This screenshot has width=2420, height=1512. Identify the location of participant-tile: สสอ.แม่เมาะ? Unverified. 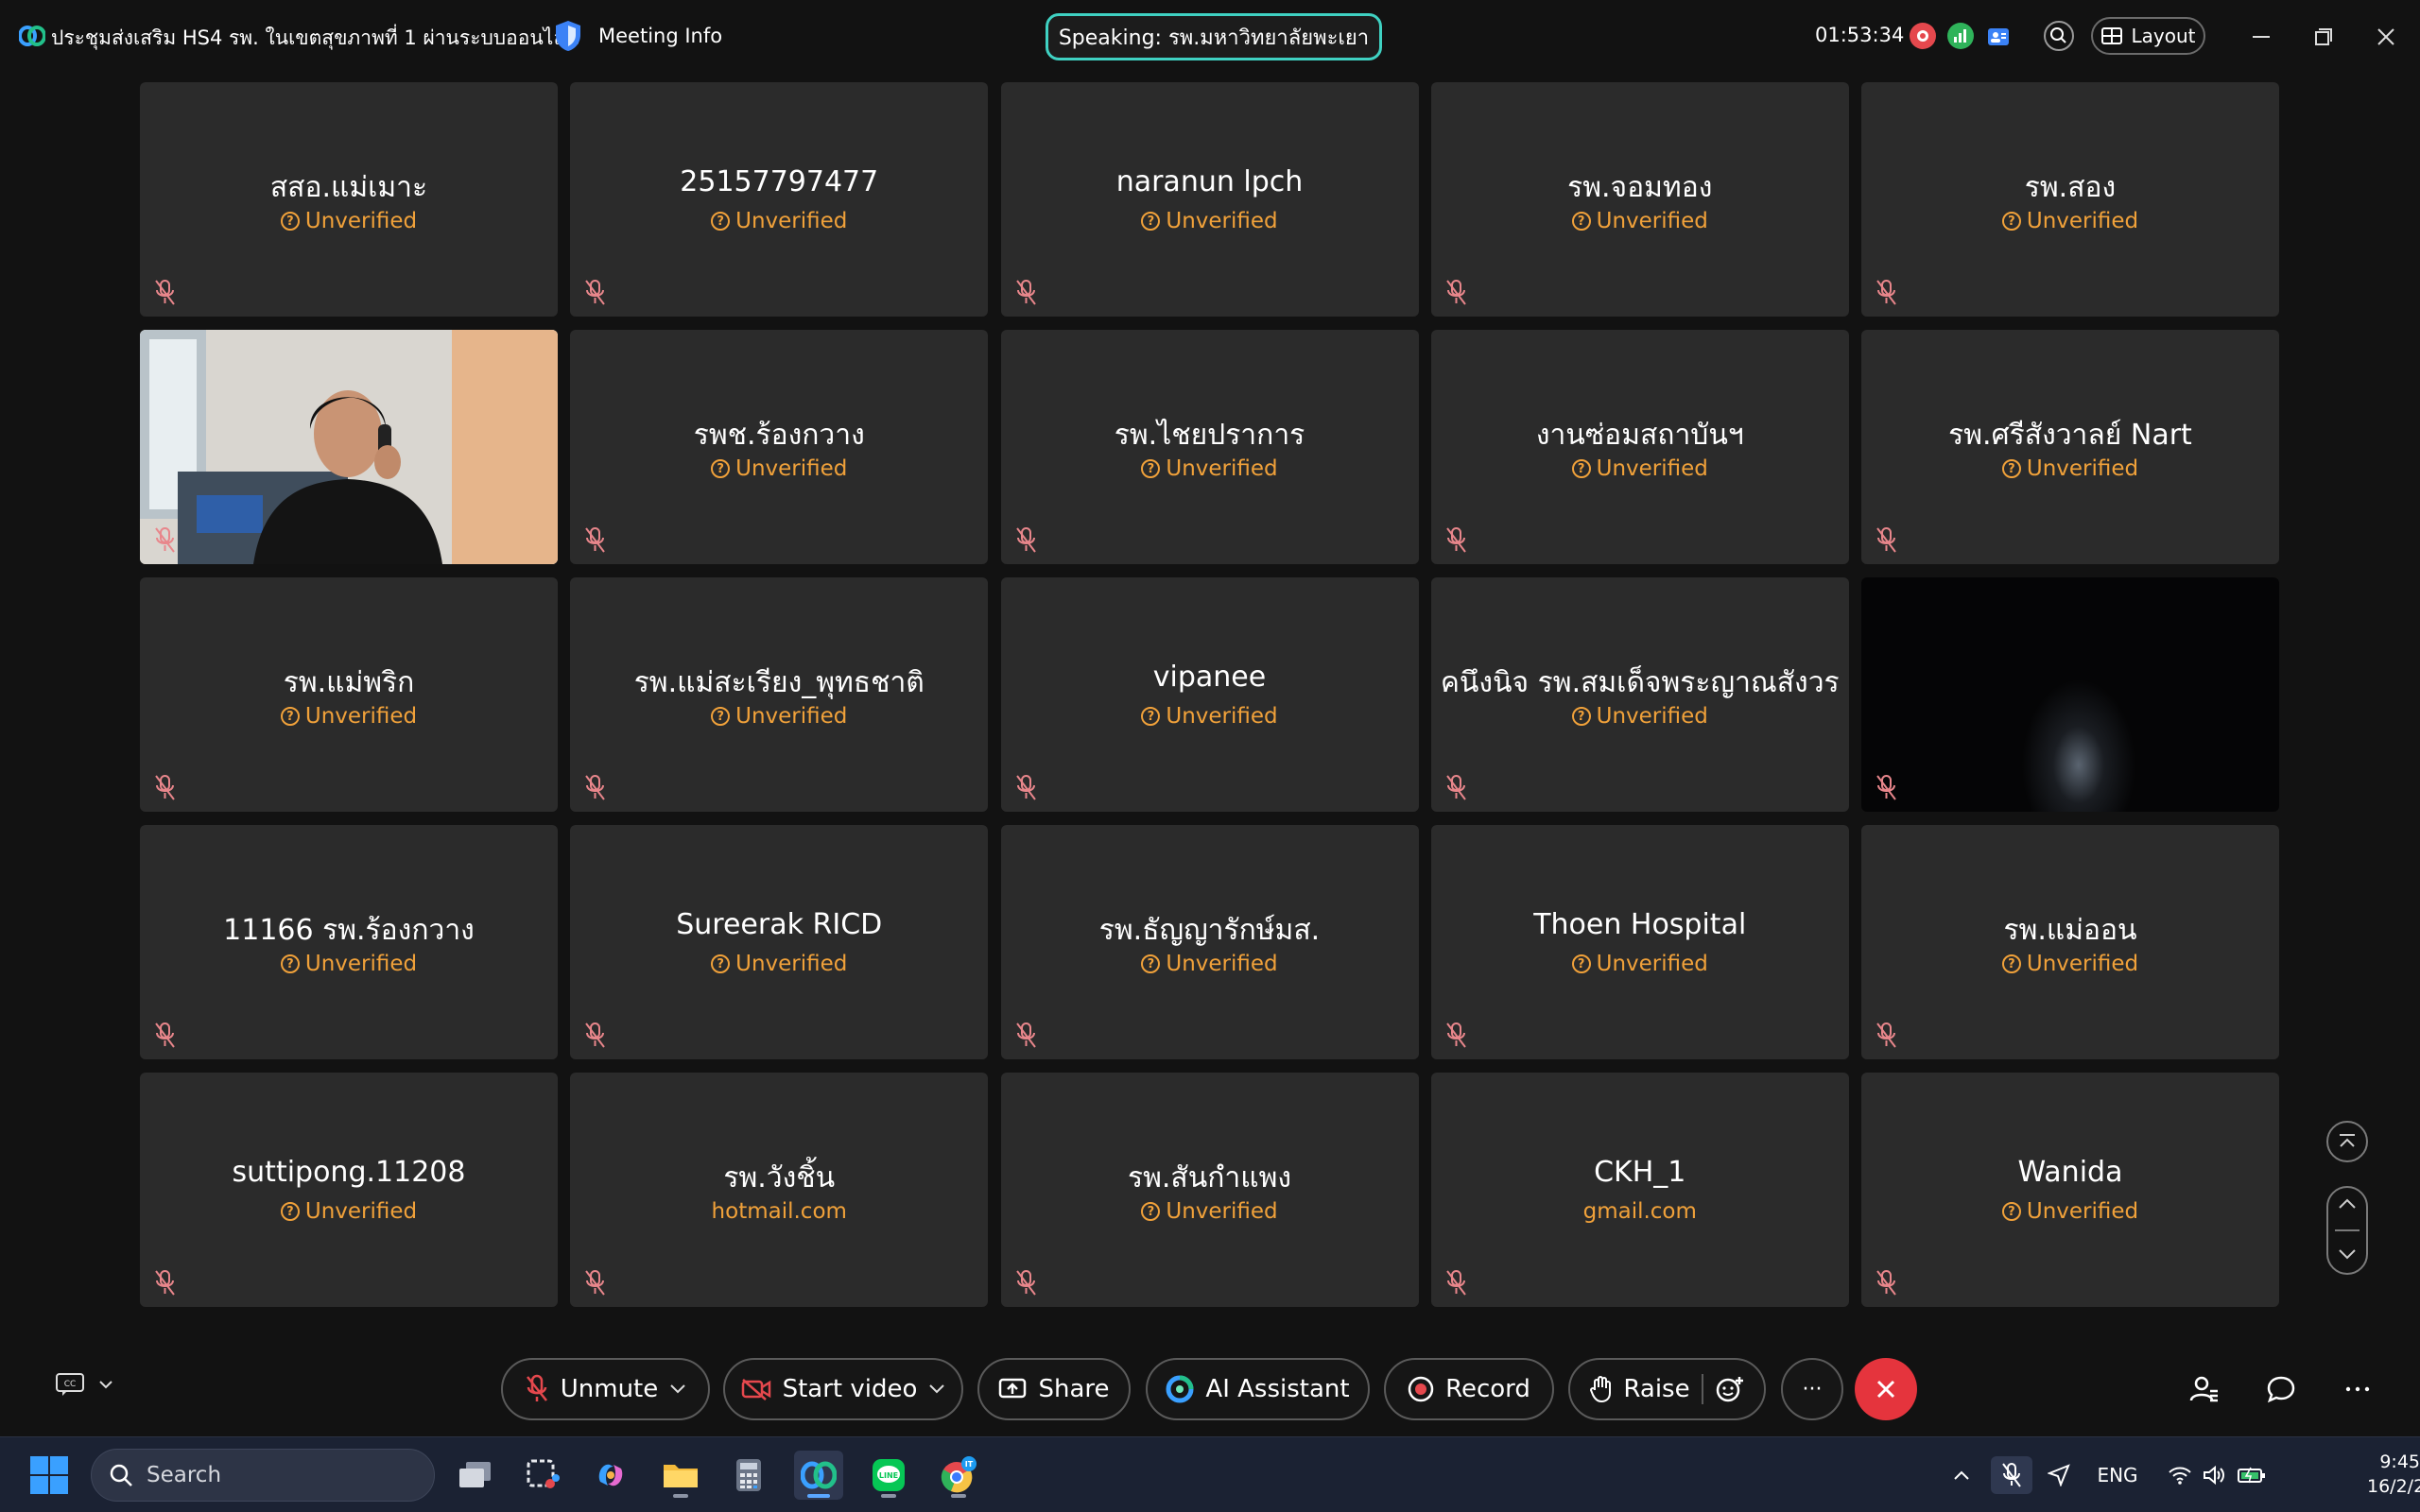
(349, 199).